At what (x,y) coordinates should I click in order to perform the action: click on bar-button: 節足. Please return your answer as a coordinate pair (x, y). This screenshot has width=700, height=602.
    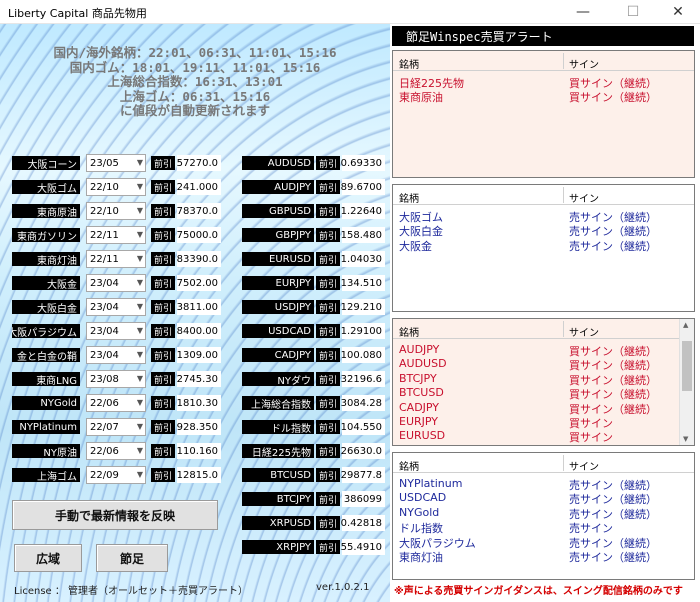
    Looking at the image, I should click on (132, 558).